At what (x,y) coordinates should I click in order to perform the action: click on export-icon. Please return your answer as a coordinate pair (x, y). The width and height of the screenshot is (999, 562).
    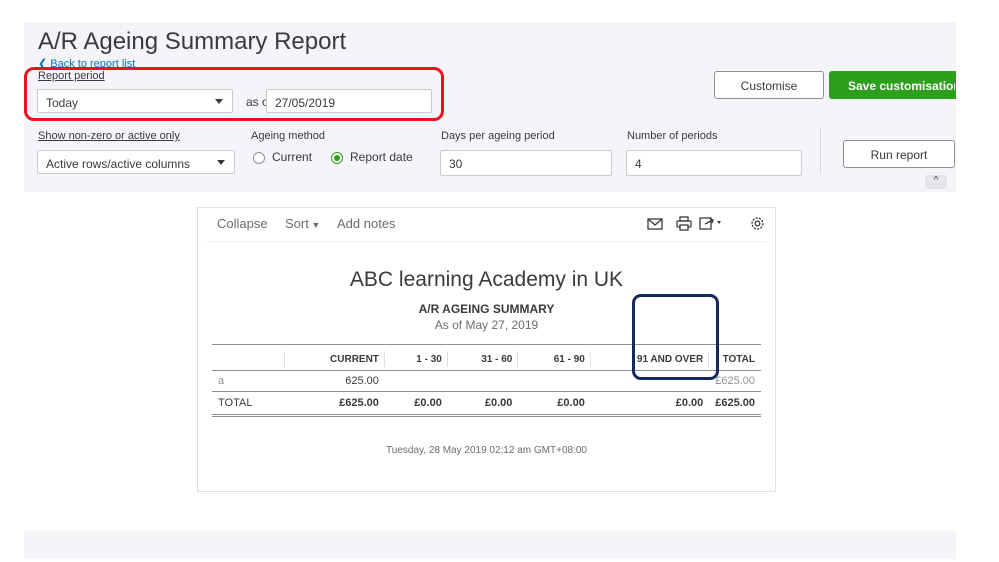
    Looking at the image, I should click on (712, 223).